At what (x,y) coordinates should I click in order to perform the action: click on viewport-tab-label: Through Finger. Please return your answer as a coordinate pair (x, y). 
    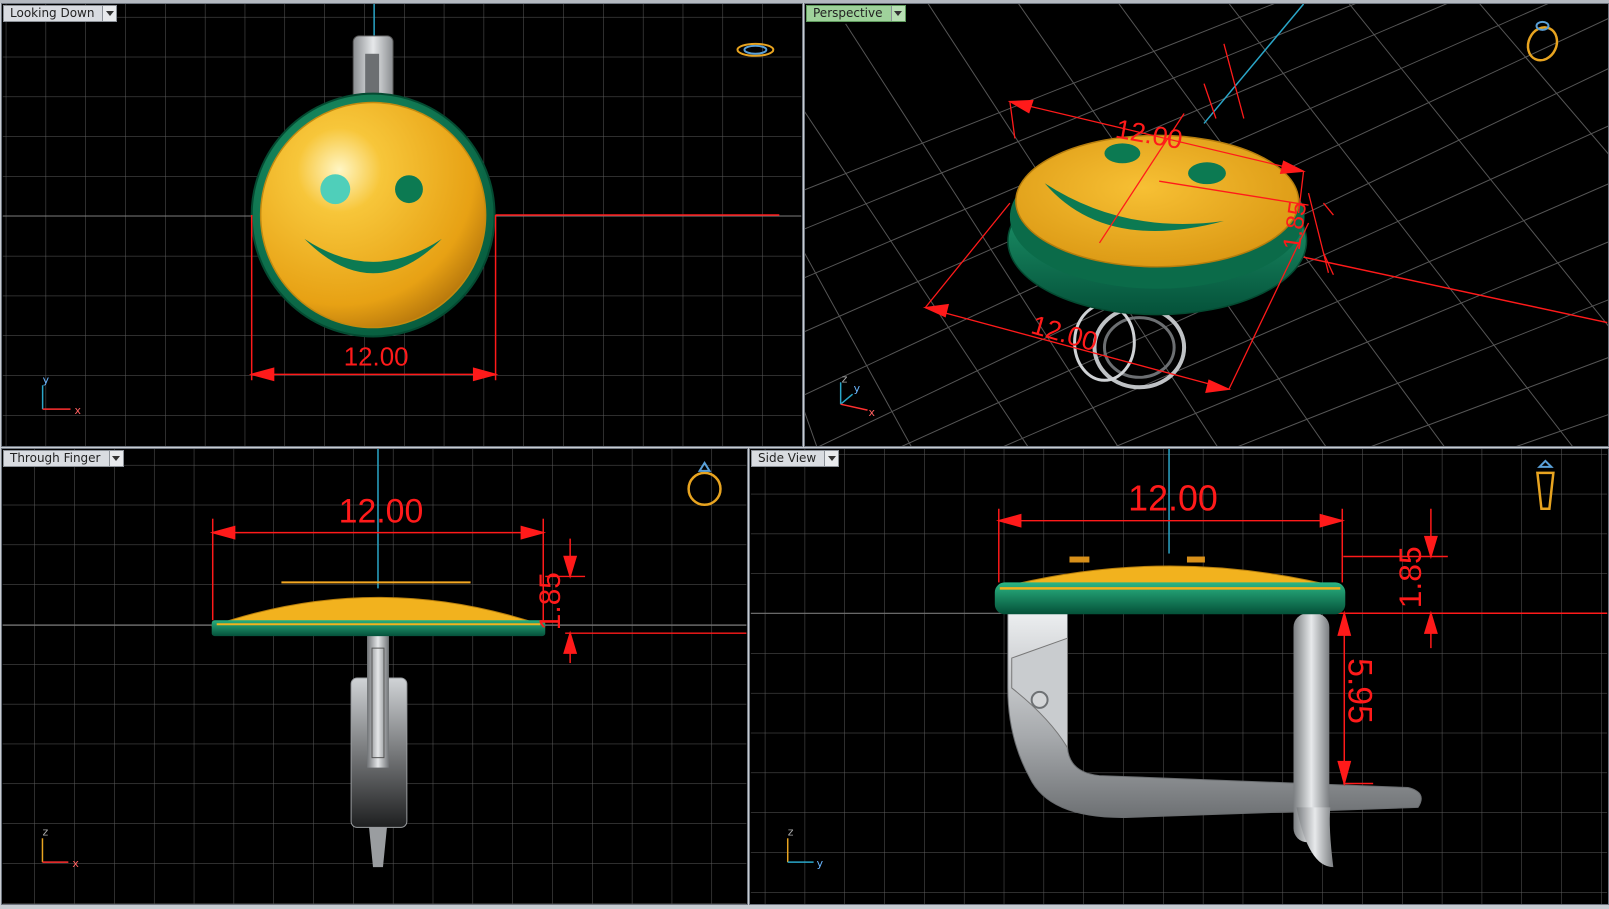
    Looking at the image, I should click on (55, 458).